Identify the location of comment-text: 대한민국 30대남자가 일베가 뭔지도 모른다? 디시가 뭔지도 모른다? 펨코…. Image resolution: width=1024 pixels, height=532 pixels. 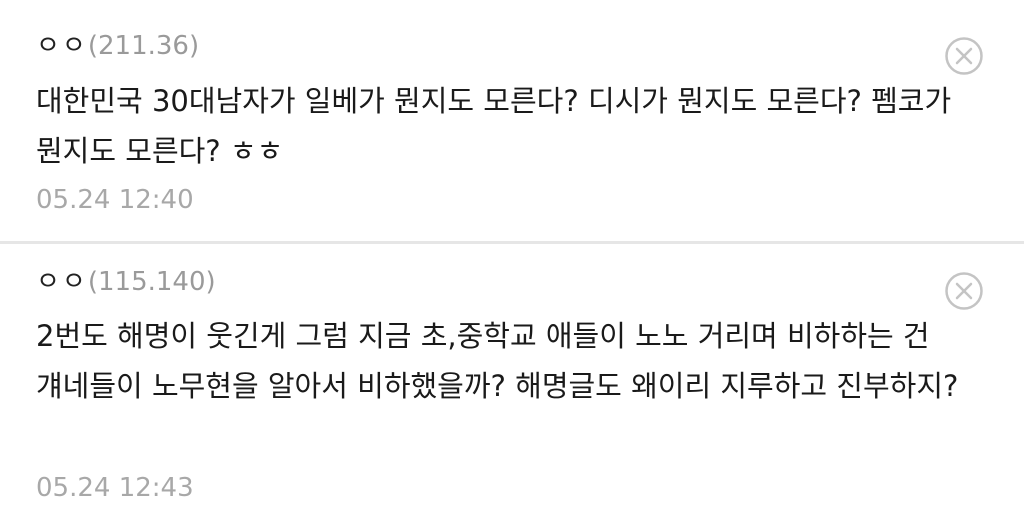
(494, 126).